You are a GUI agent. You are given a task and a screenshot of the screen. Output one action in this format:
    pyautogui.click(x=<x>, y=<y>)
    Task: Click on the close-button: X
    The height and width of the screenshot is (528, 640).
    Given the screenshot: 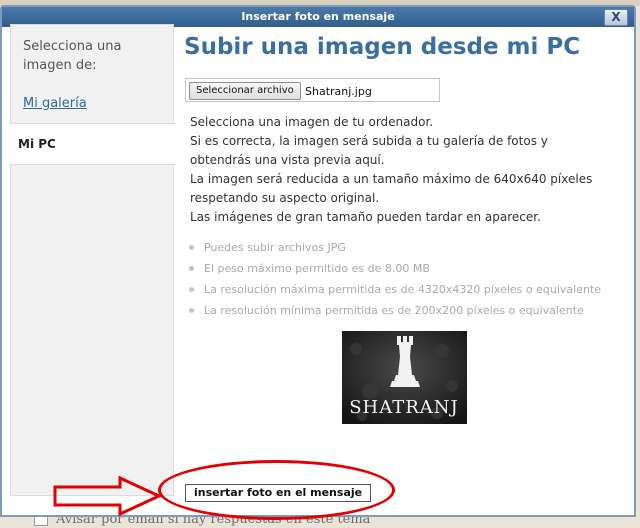 What is the action you would take?
    pyautogui.click(x=616, y=17)
    